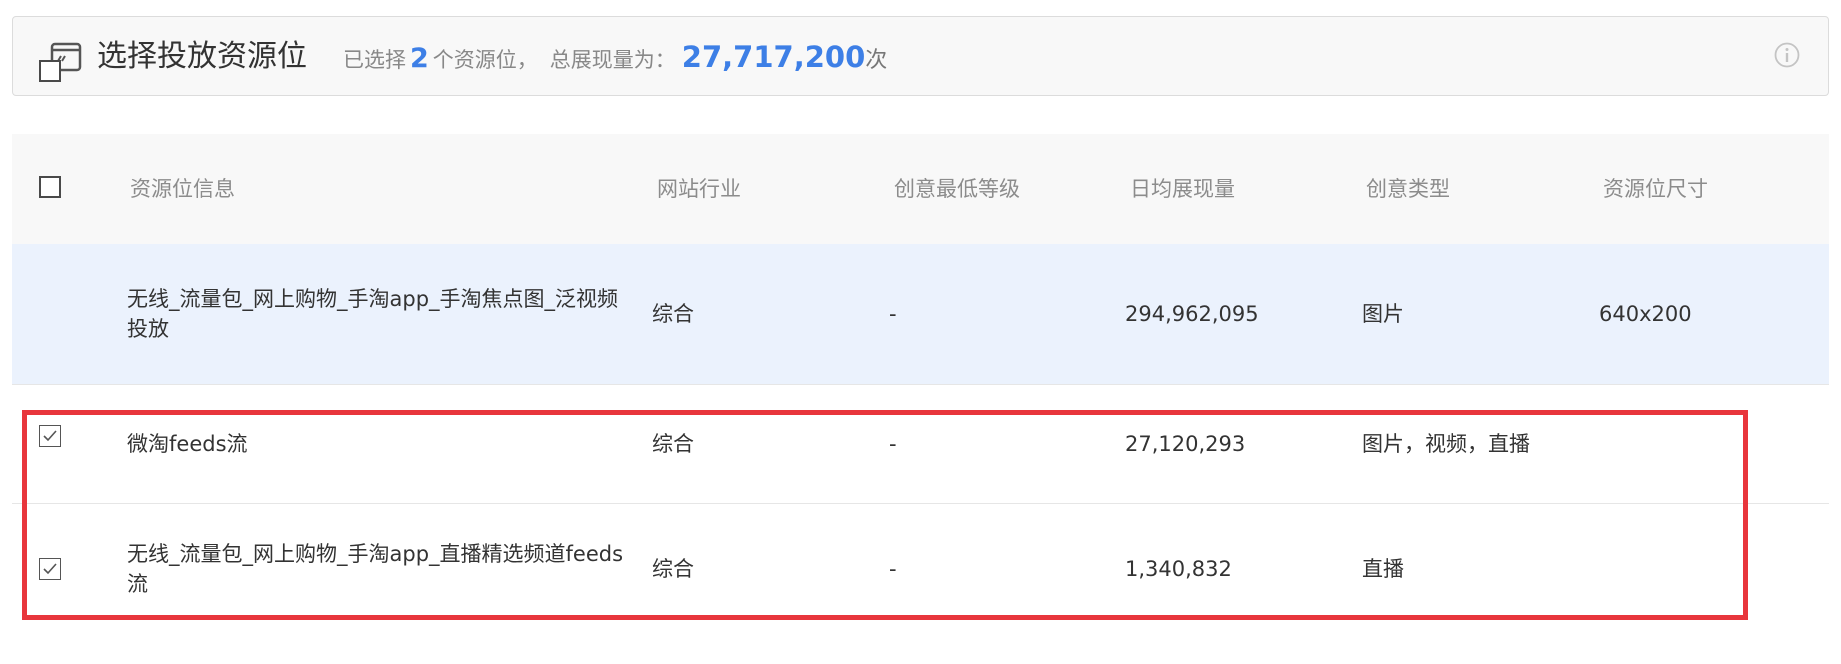  What do you see at coordinates (1655, 189) in the screenshot?
I see `column-header-size: 资源位尺寸` at bounding box center [1655, 189].